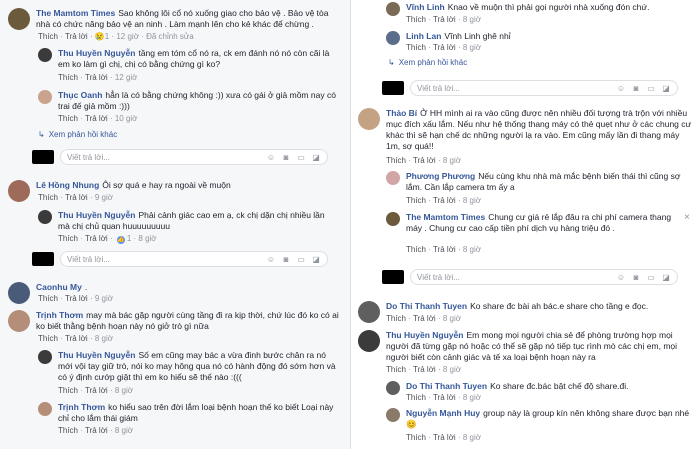 The width and height of the screenshot is (700, 449). What do you see at coordinates (427, 62) in the screenshot?
I see `more-replies-link: ↳ Xem phản hồi khác` at bounding box center [427, 62].